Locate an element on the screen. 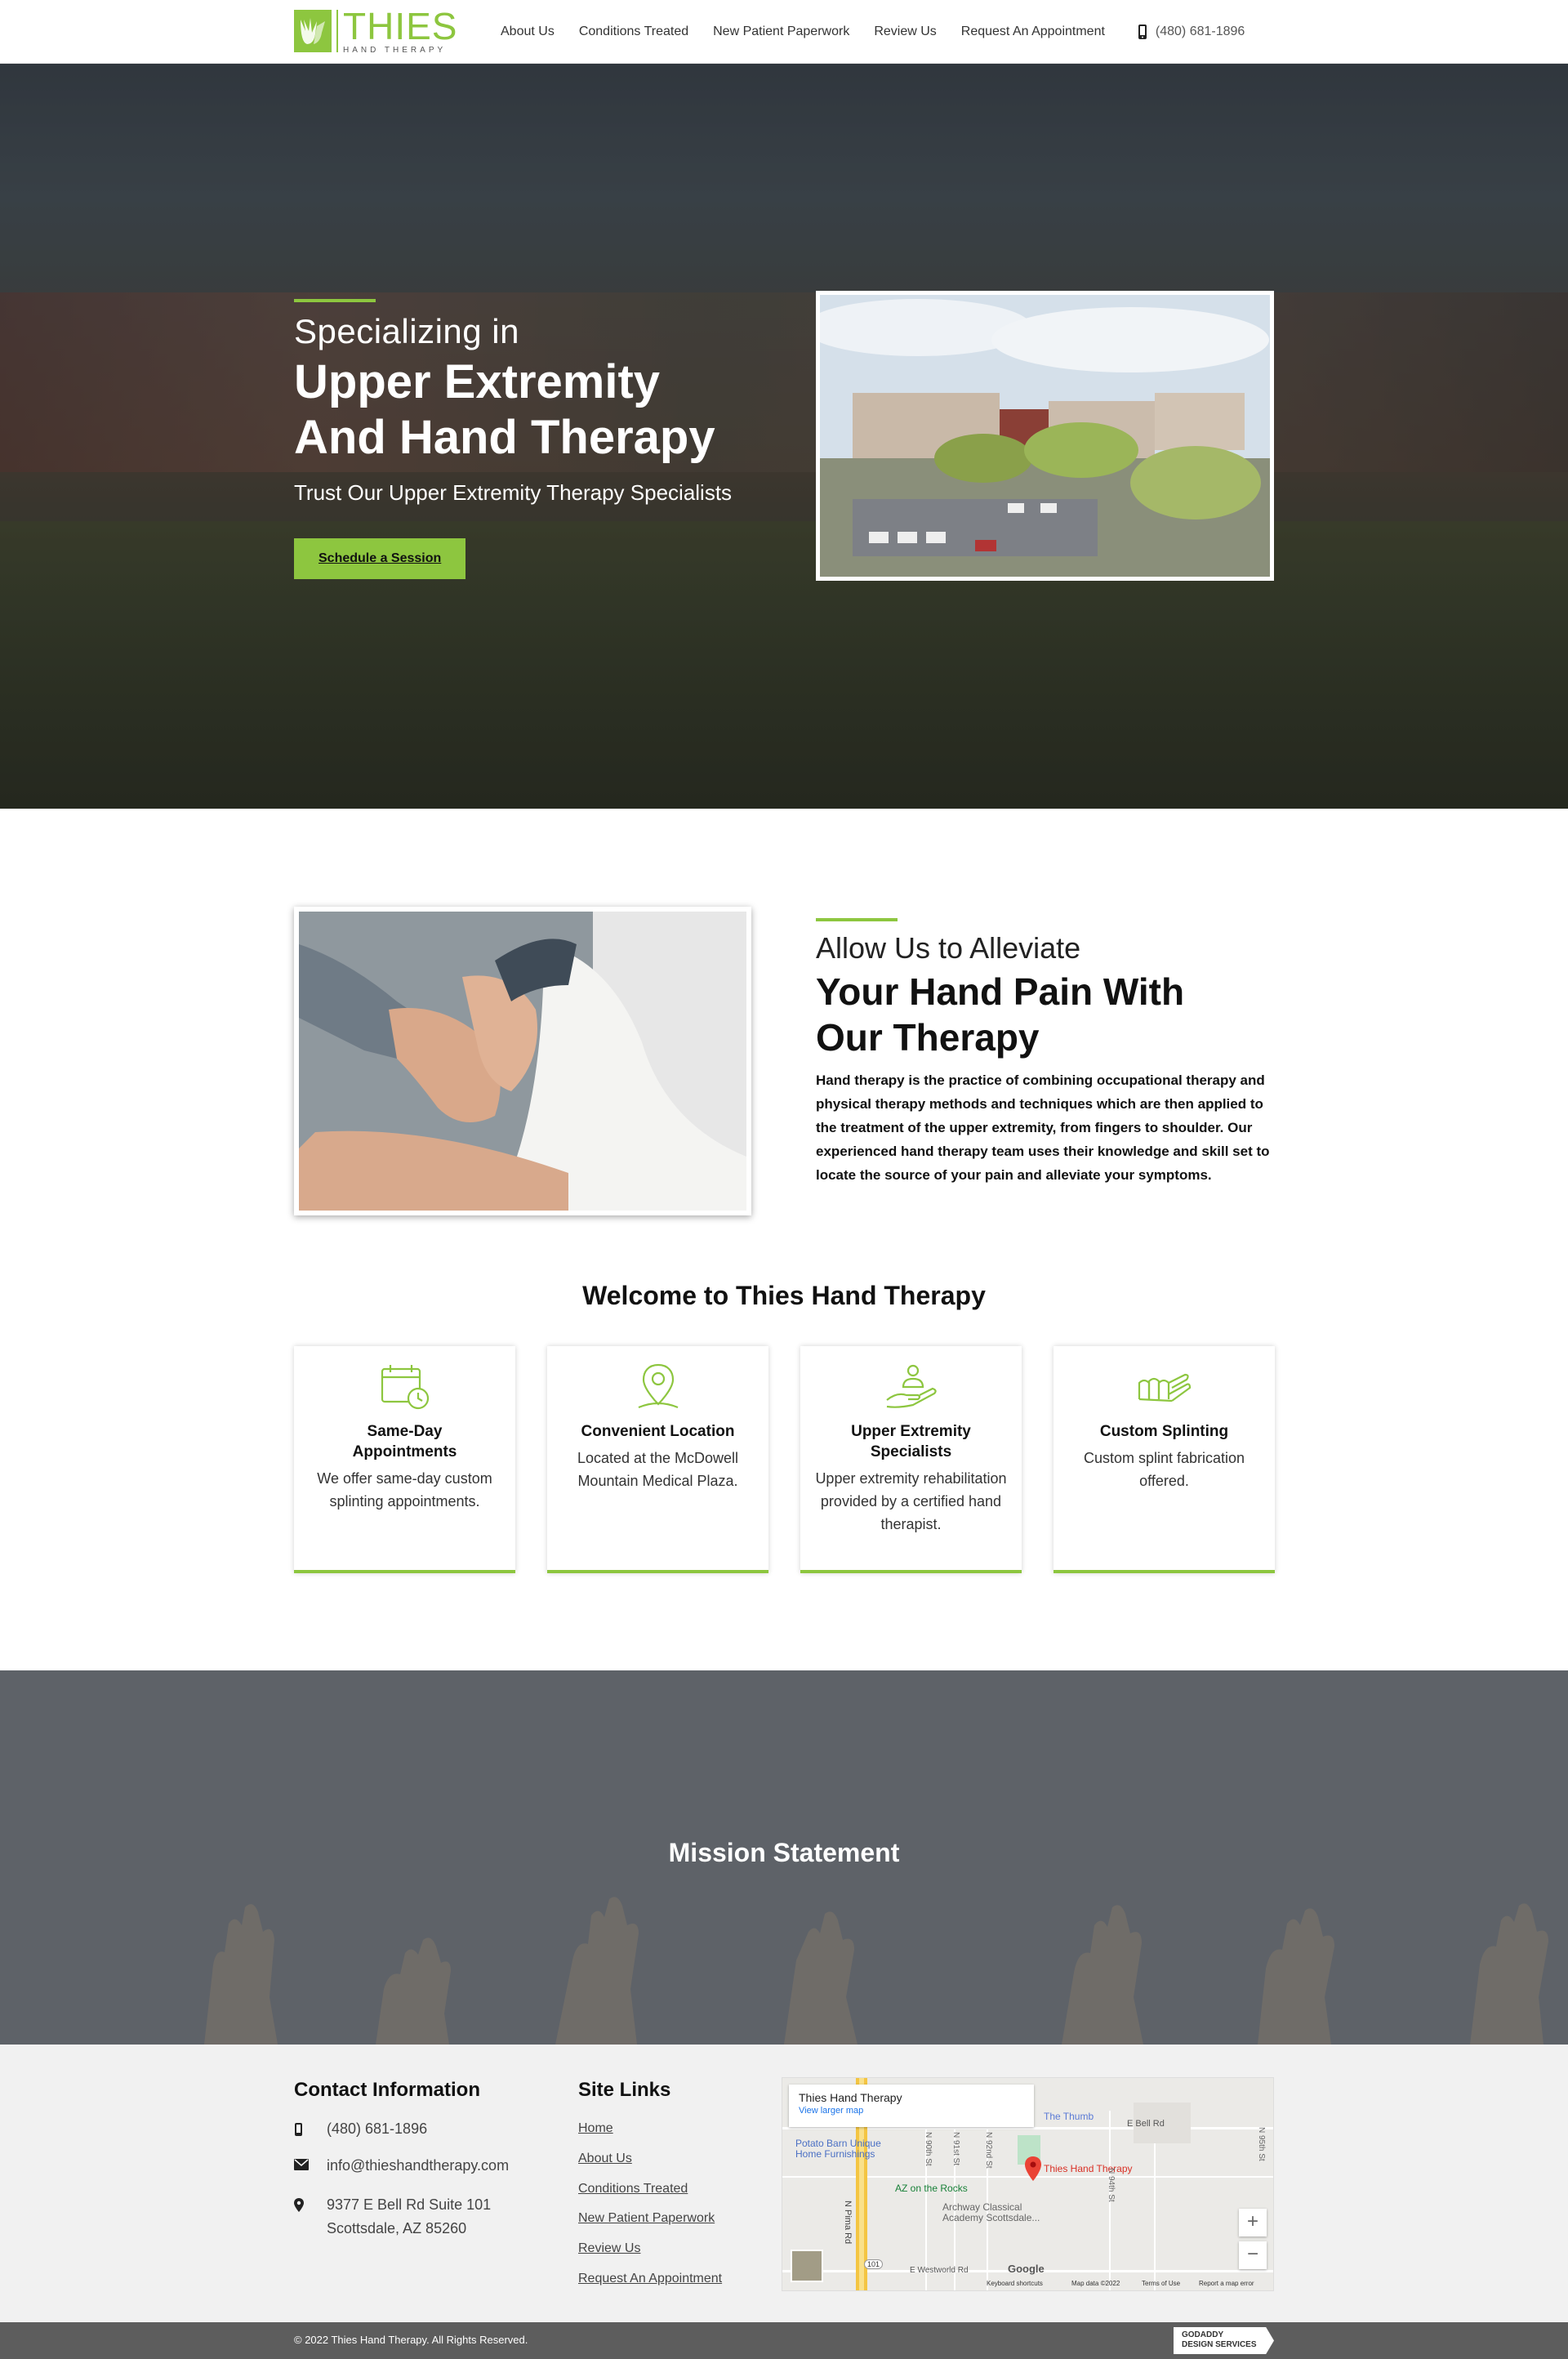 This screenshot has width=1568, height=2359. map-label-bell-rd: E Bell Rd is located at coordinates (1146, 2124).